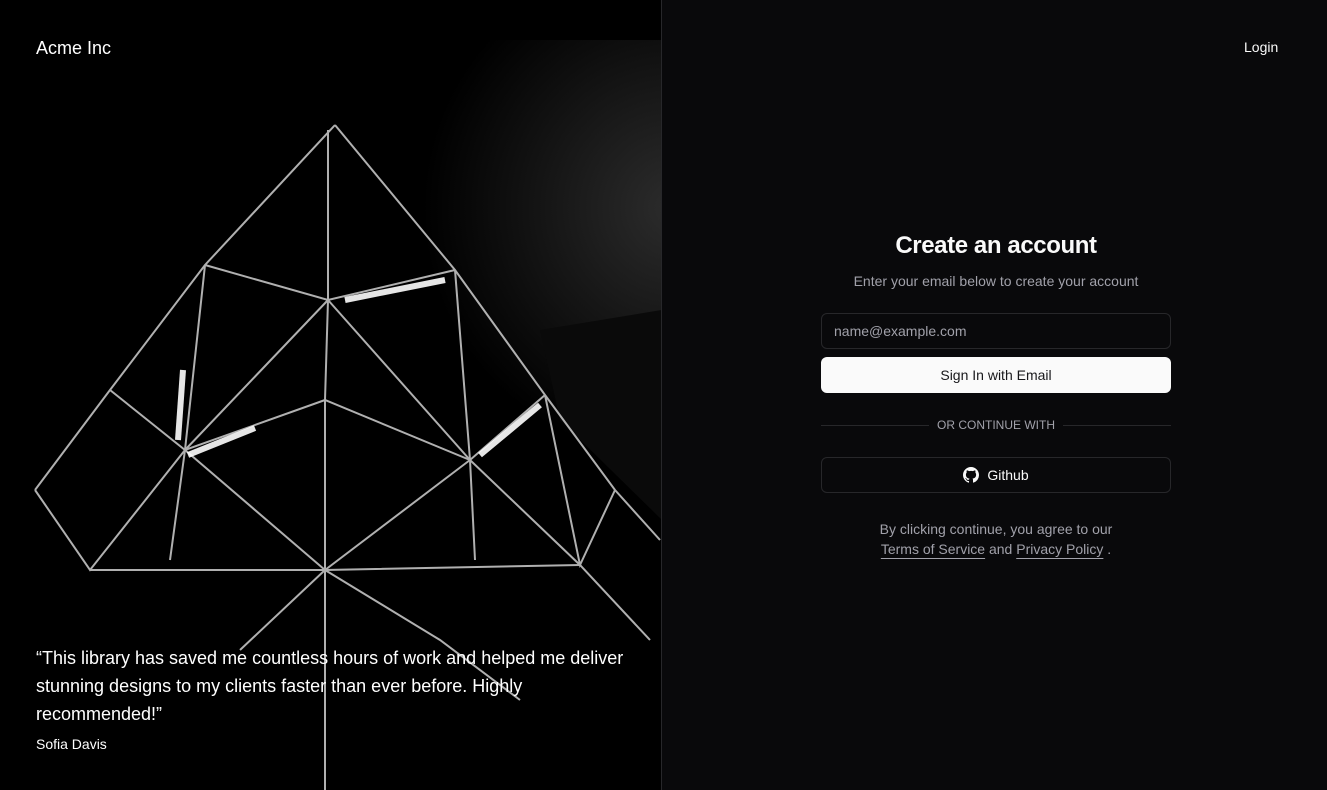 This screenshot has width=1327, height=790. I want to click on github-button: Github, so click(996, 475).